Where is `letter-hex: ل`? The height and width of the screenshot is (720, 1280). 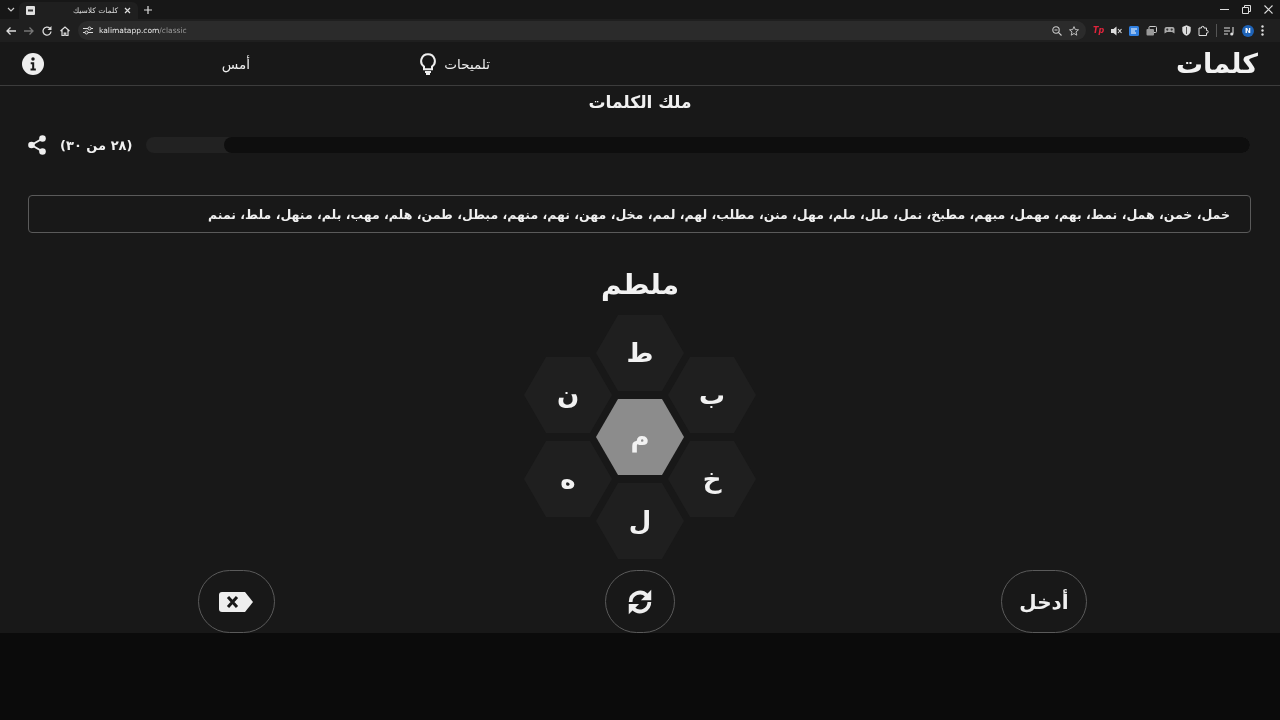
letter-hex: ل is located at coordinates (640, 521).